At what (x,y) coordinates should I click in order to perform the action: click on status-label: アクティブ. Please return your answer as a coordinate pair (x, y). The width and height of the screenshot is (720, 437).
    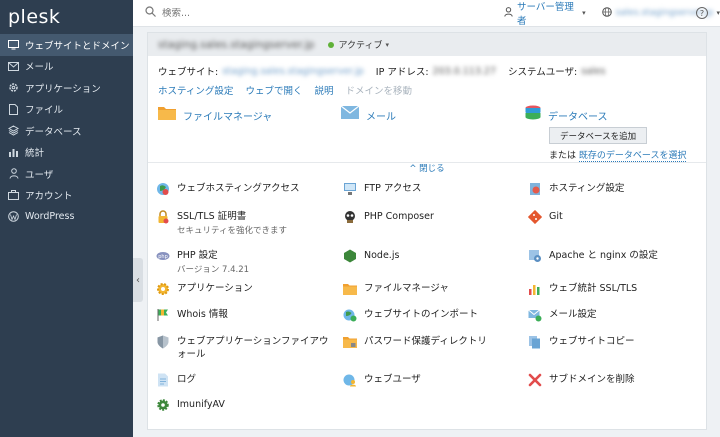
    Looking at the image, I should click on (360, 46).